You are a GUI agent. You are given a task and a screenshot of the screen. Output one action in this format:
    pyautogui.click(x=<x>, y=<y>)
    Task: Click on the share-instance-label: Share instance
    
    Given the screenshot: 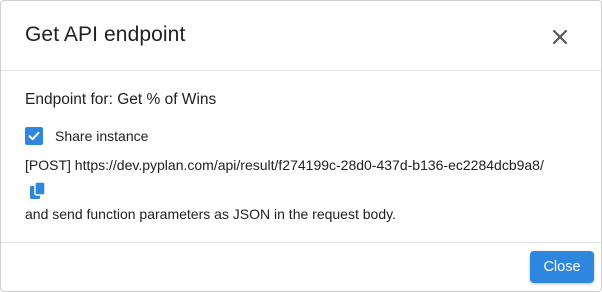 What is the action you would take?
    pyautogui.click(x=102, y=136)
    